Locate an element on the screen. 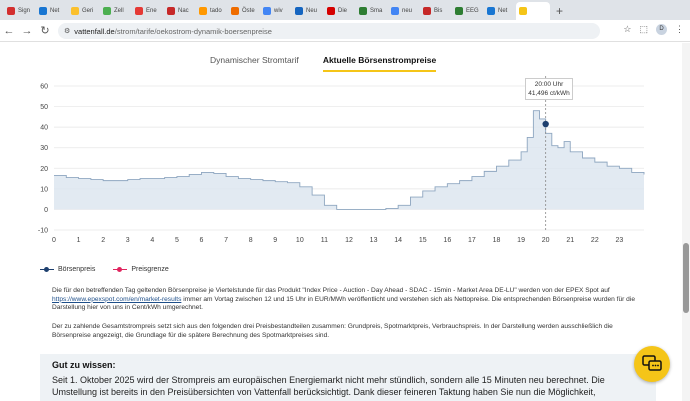  hover-point is located at coordinates (545, 124).